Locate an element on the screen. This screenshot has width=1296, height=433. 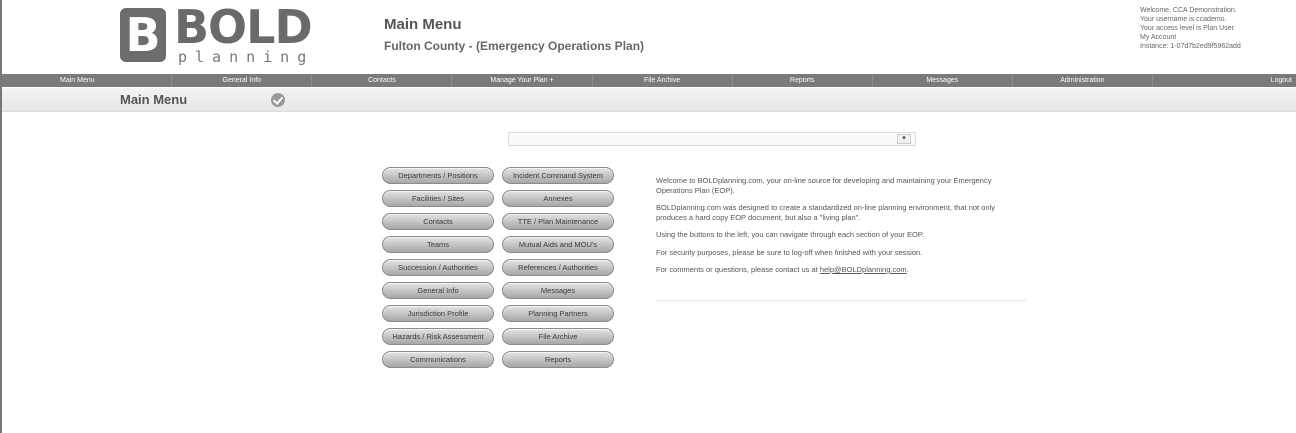
bold-planning-logo: B BOLD planning is located at coordinates (216, 36).